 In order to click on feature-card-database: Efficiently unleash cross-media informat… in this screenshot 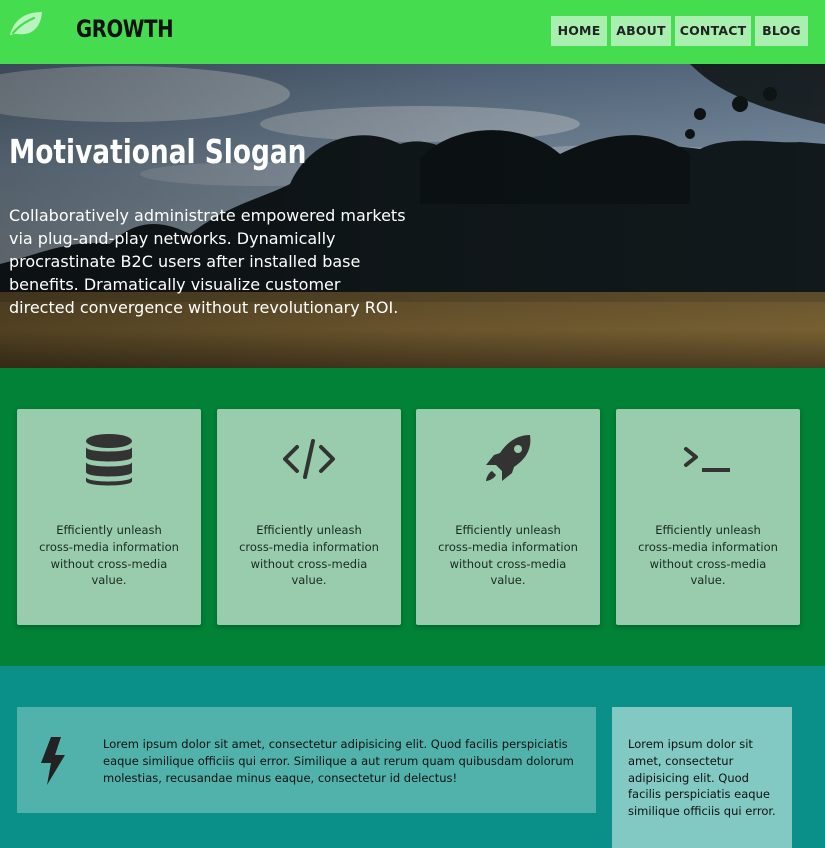, I will do `click(109, 517)`.